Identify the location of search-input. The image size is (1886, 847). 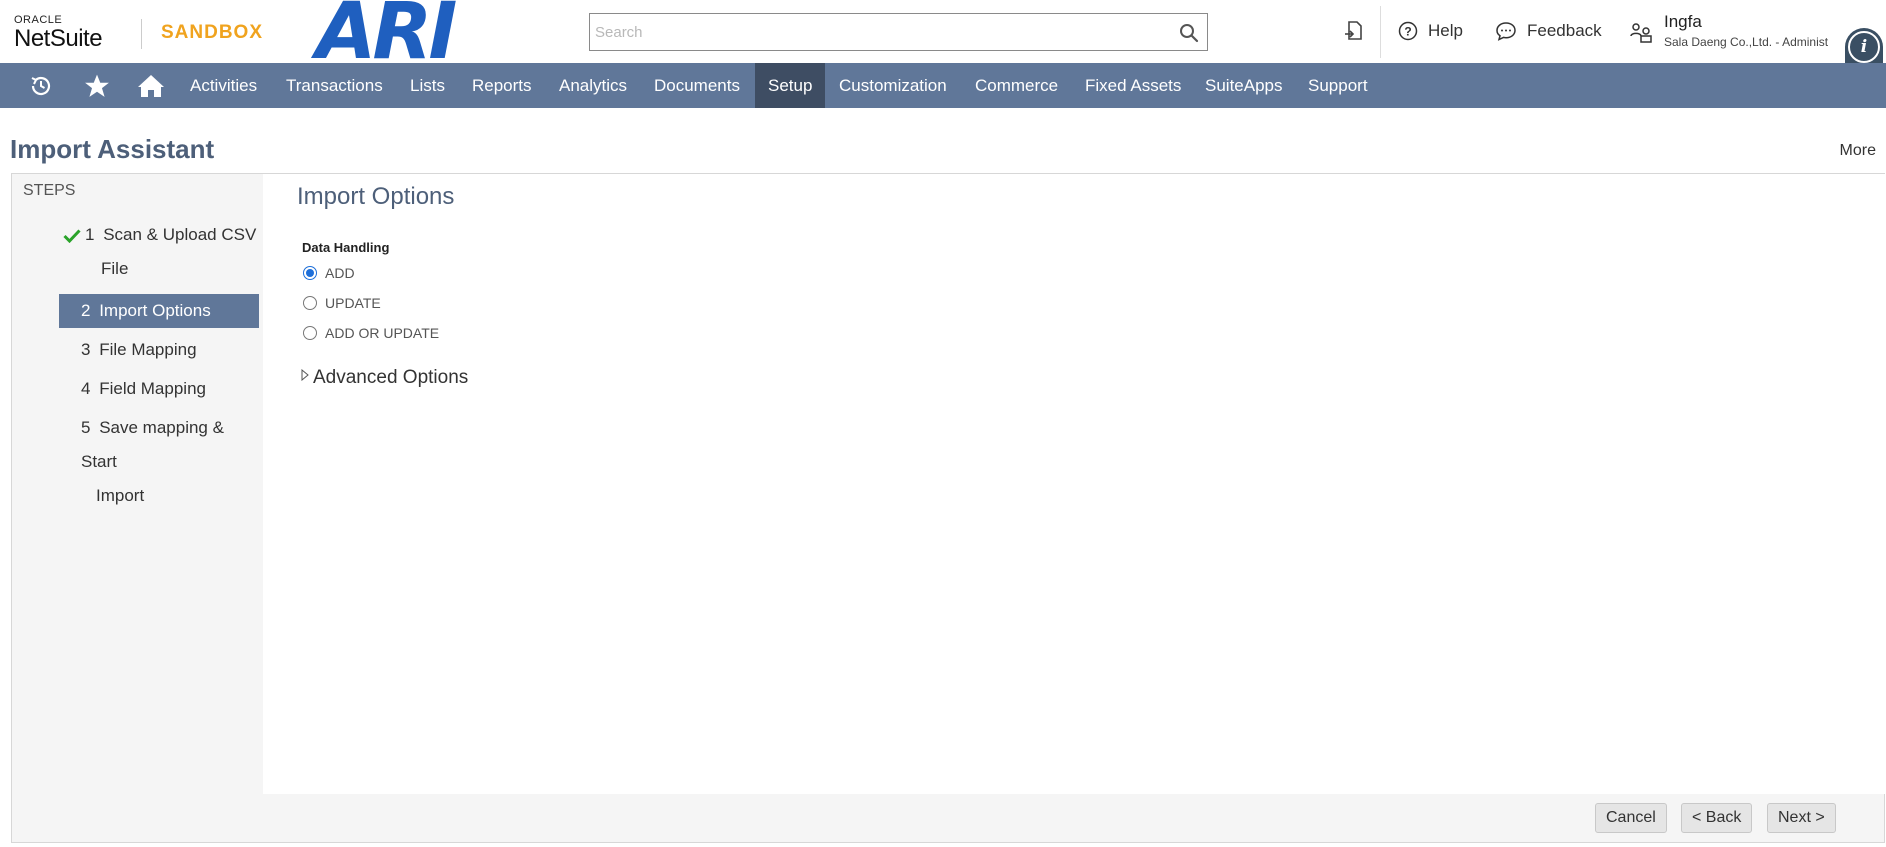
(870, 32).